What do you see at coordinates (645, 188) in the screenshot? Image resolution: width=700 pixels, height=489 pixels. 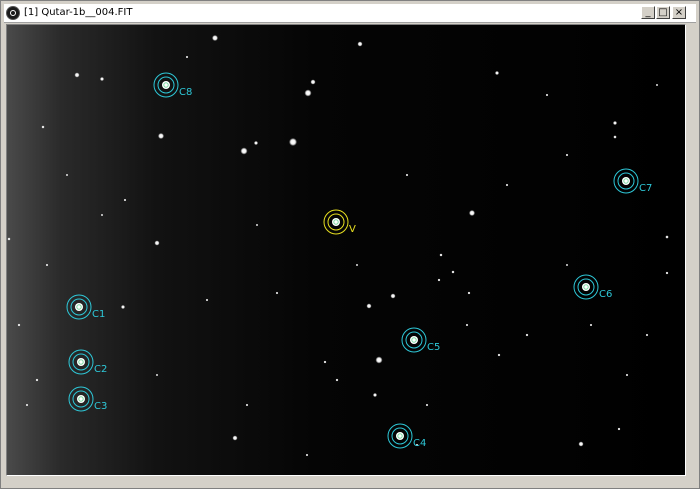 I see `marker-label: C7` at bounding box center [645, 188].